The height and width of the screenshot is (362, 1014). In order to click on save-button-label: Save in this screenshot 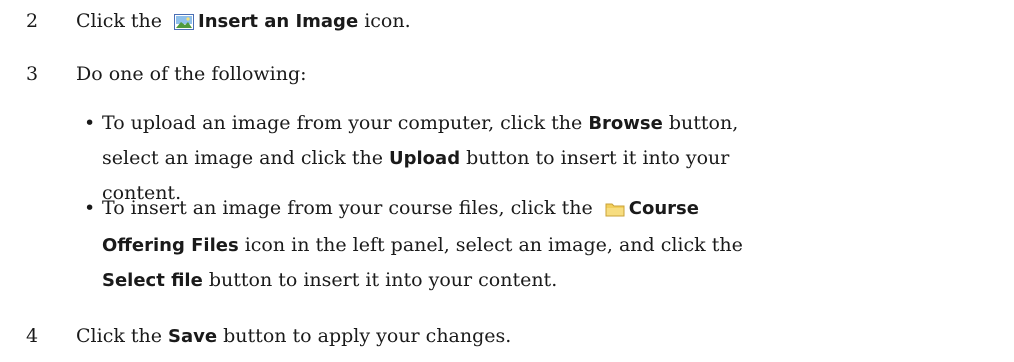, I will do `click(193, 336)`.